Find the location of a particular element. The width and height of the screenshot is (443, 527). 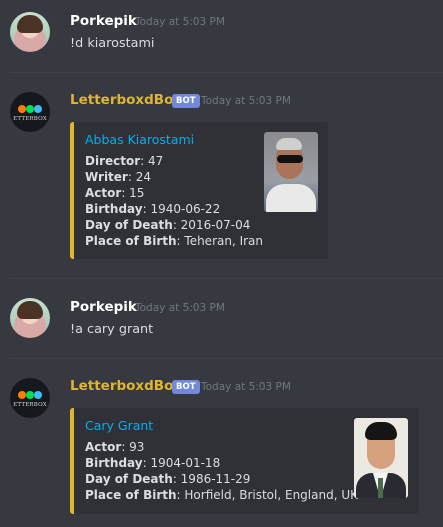

embed-title: Cary Grant is located at coordinates (119, 425).